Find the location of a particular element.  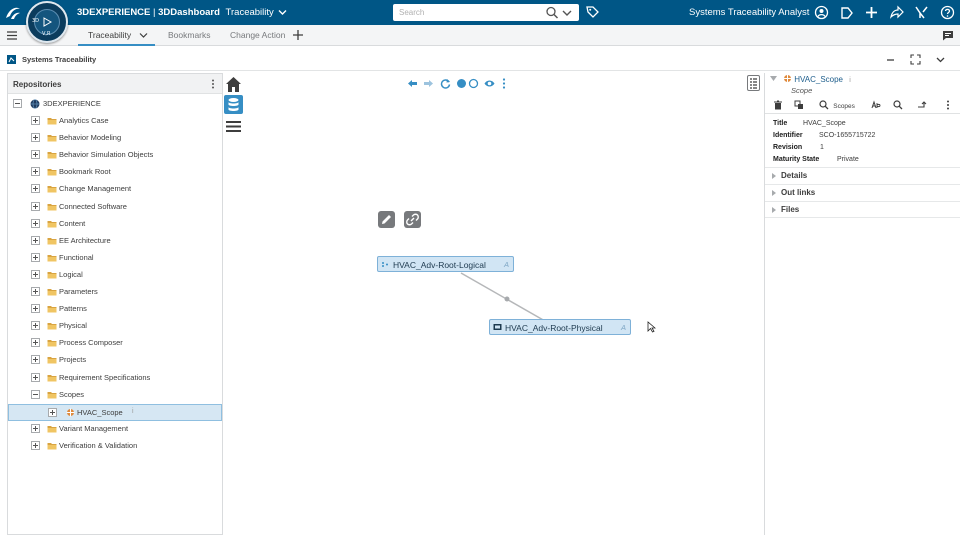

home-button is located at coordinates (233, 84).